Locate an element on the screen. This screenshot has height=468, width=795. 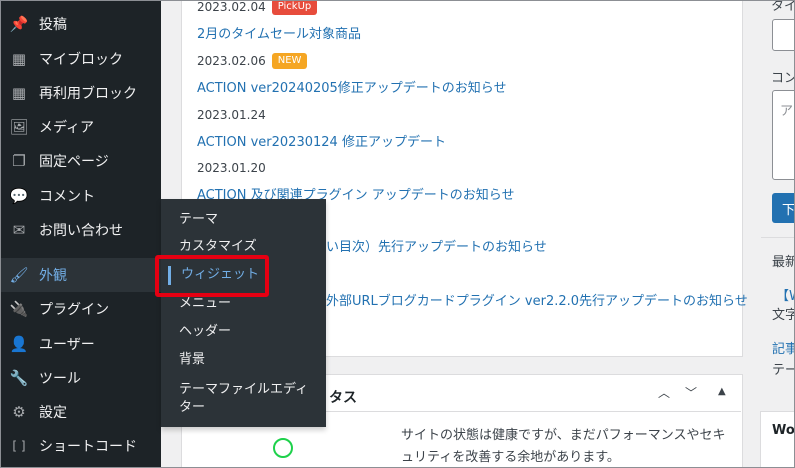
sidebar-item-media: 🖼 メディア is located at coordinates (81, 127).